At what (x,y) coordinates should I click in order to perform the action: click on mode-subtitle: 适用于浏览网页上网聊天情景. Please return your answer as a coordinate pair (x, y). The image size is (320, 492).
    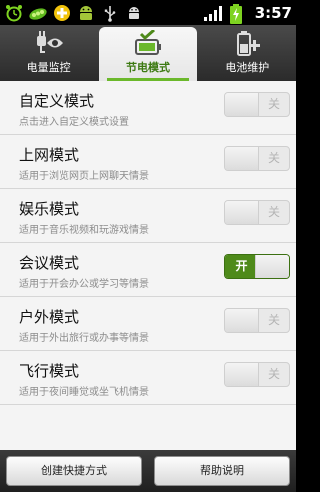
    Looking at the image, I should click on (84, 176).